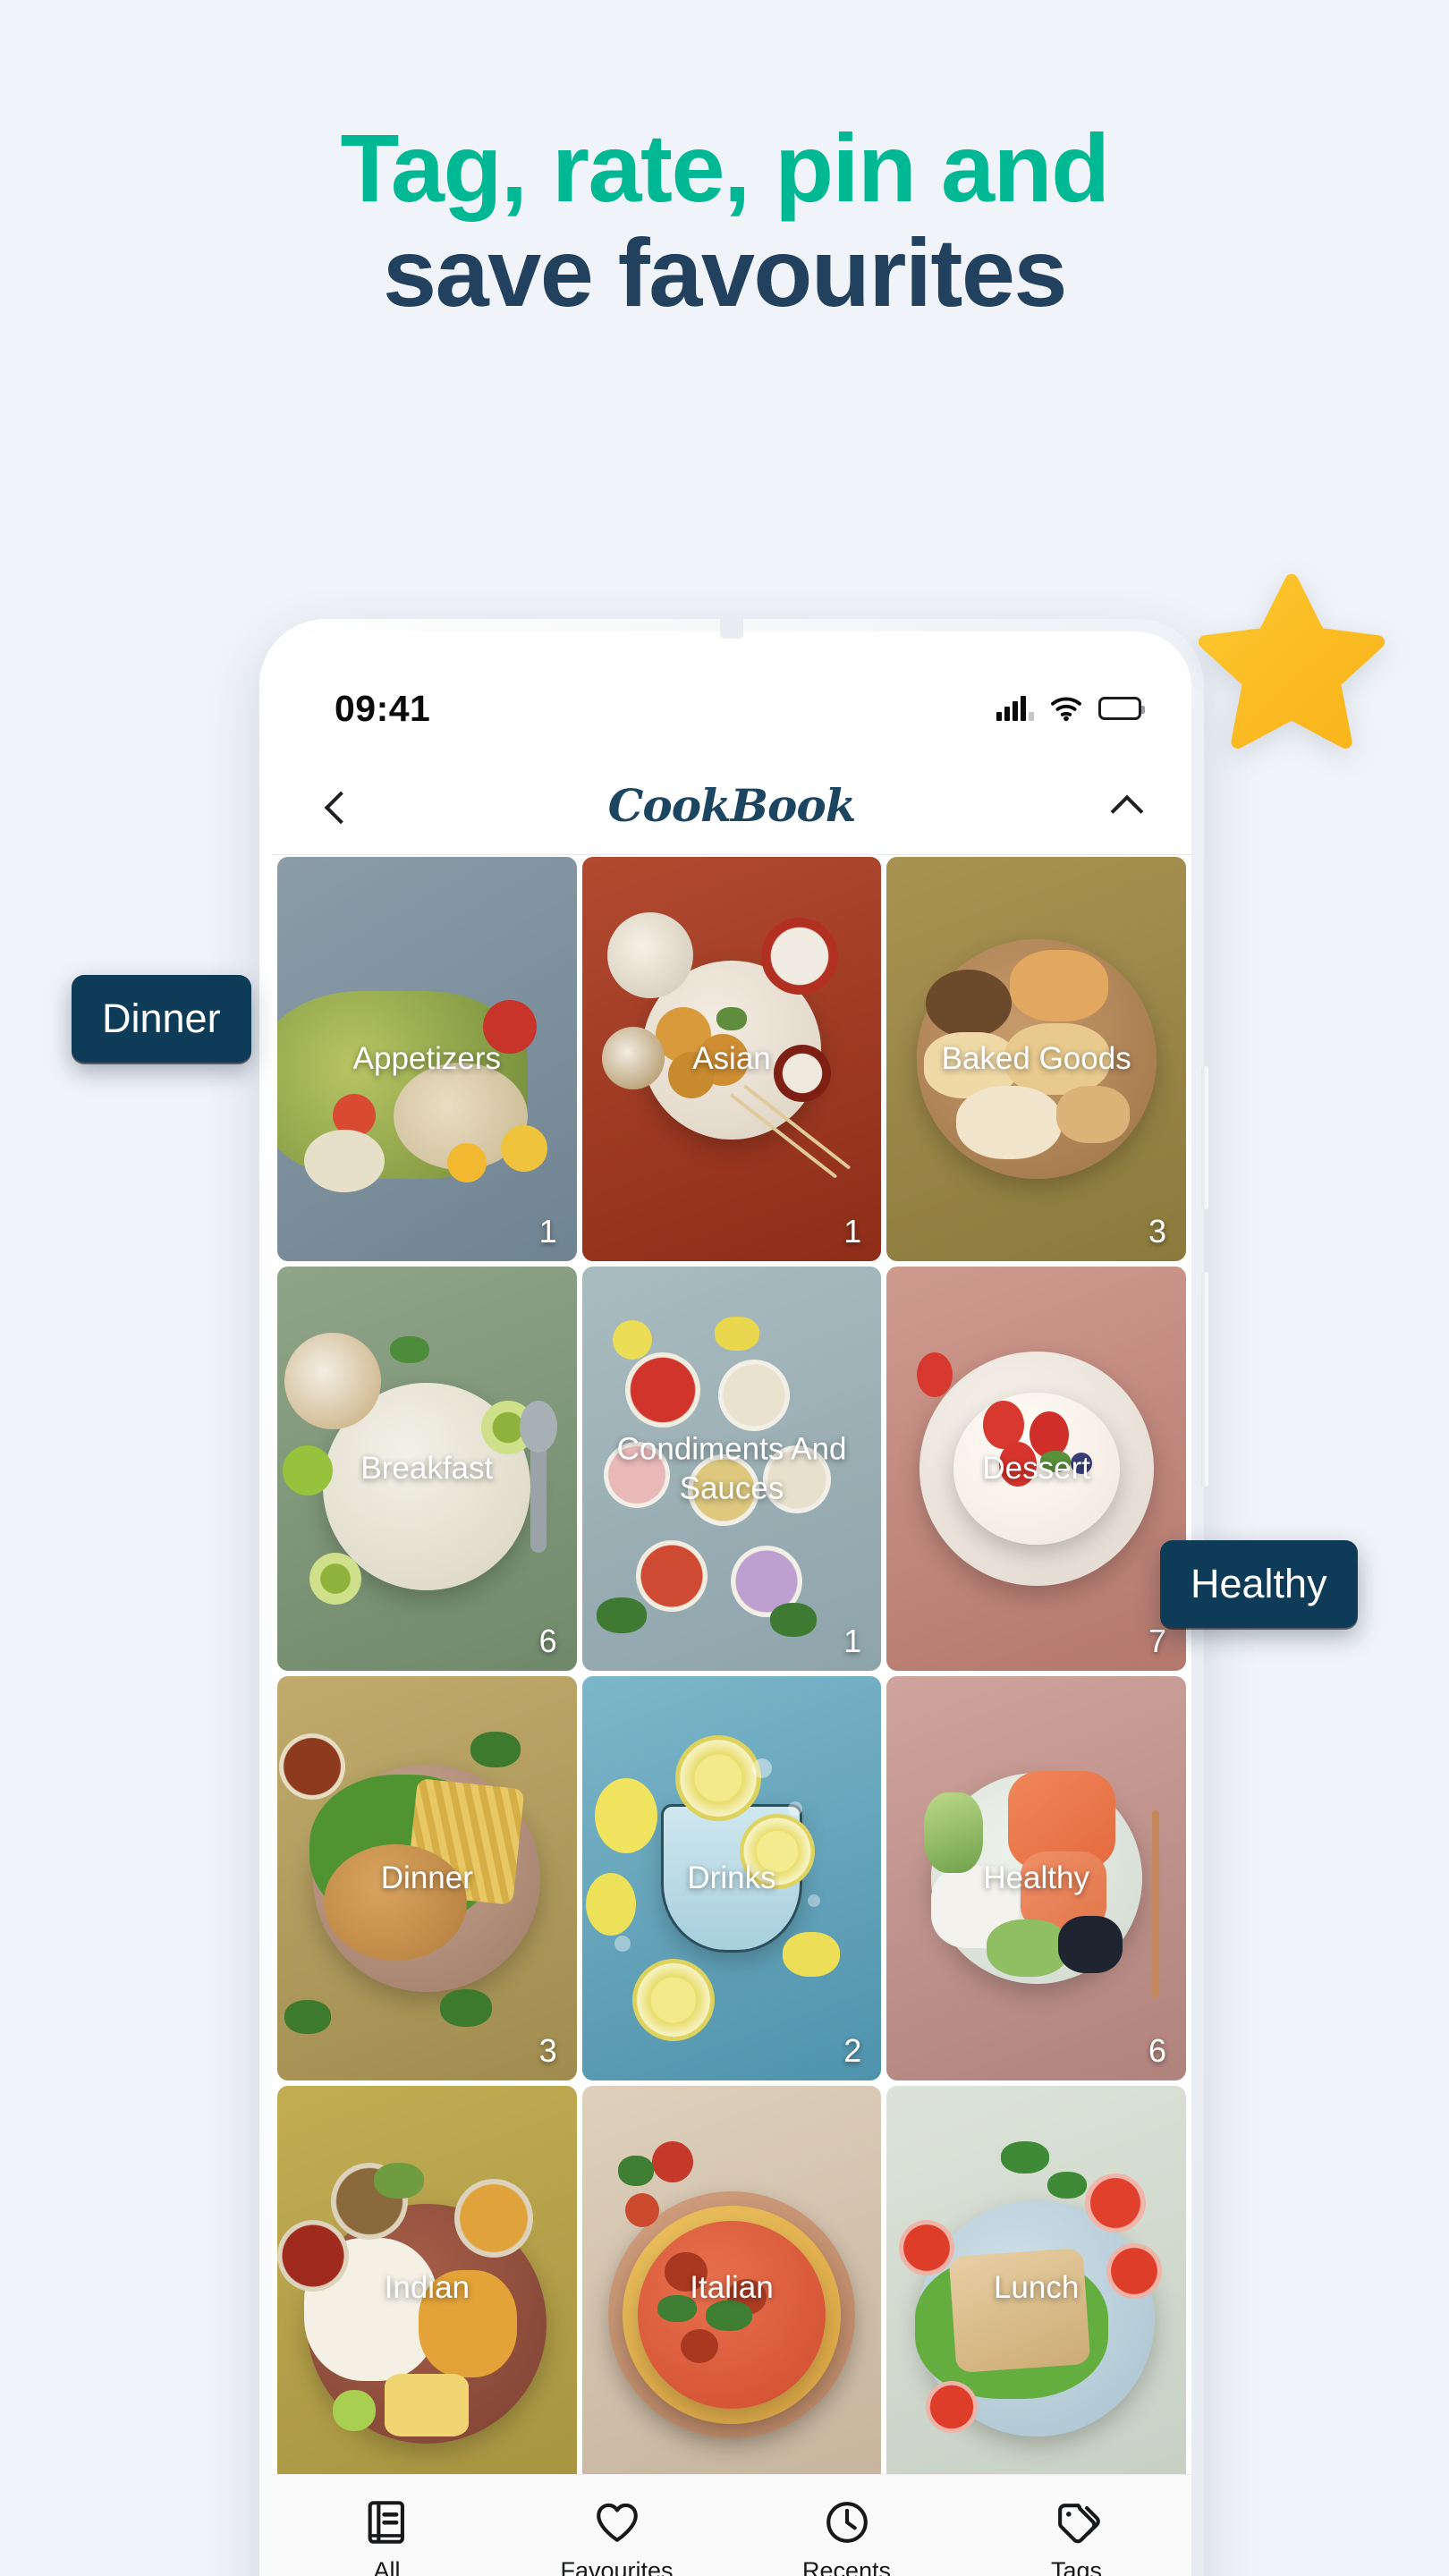 This screenshot has height=2576, width=1449. Describe the element at coordinates (1078, 2524) in the screenshot. I see `tag-icon` at that location.